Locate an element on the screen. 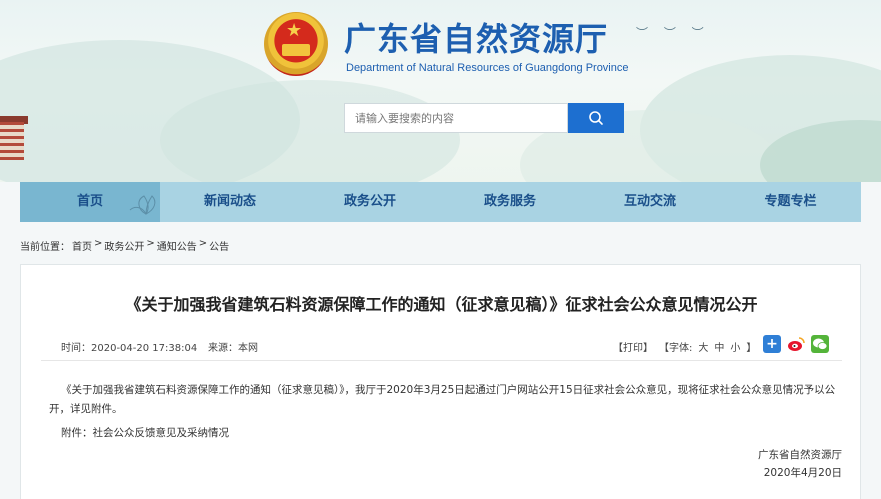 The image size is (881, 499). article-title: 《关于加强我省建筑石料资源保障工作的通知（征求意见稿）》征求社会公众意见情况公开 is located at coordinates (441, 304).